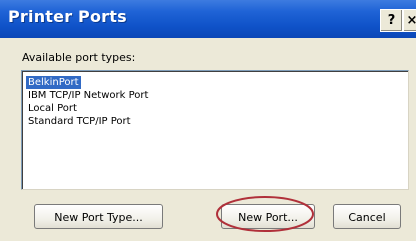 This screenshot has width=416, height=241. I want to click on available-port-types-label: Available port types:, so click(79, 57).